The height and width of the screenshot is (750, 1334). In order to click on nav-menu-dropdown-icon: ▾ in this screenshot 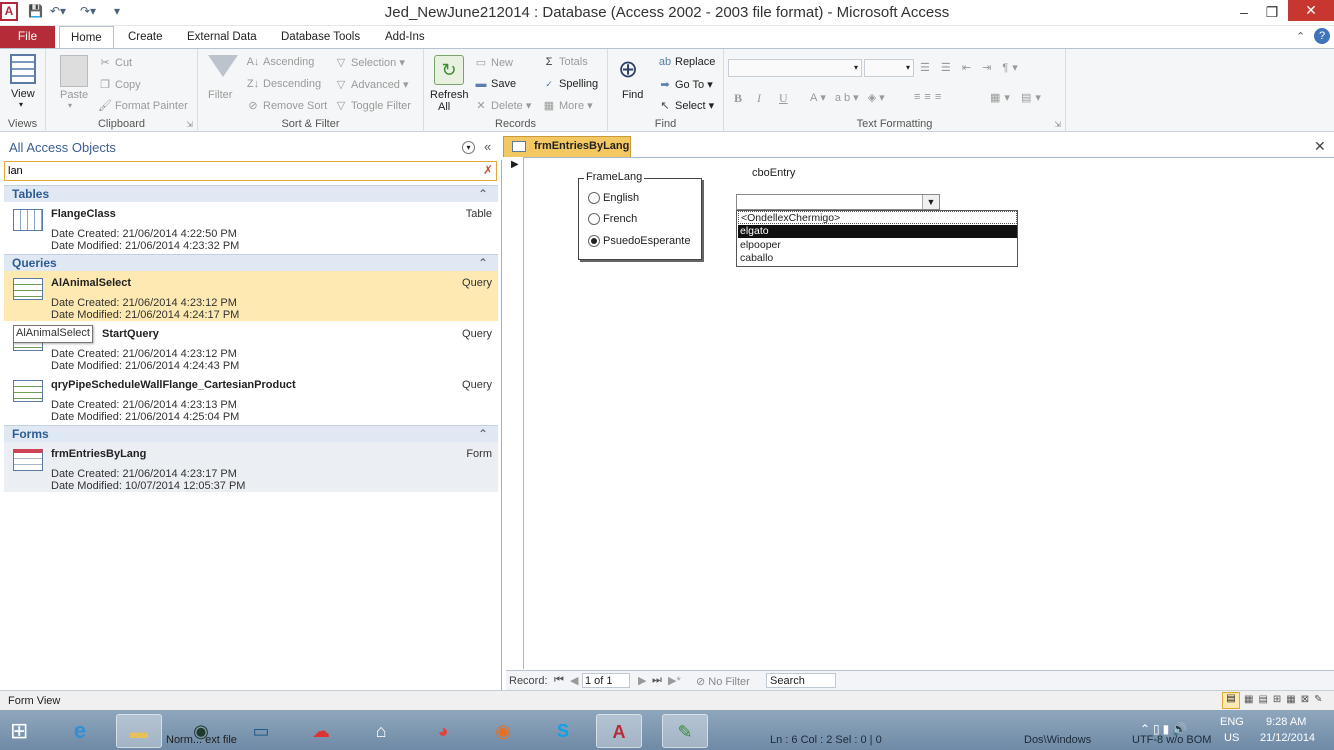, I will do `click(468, 147)`.